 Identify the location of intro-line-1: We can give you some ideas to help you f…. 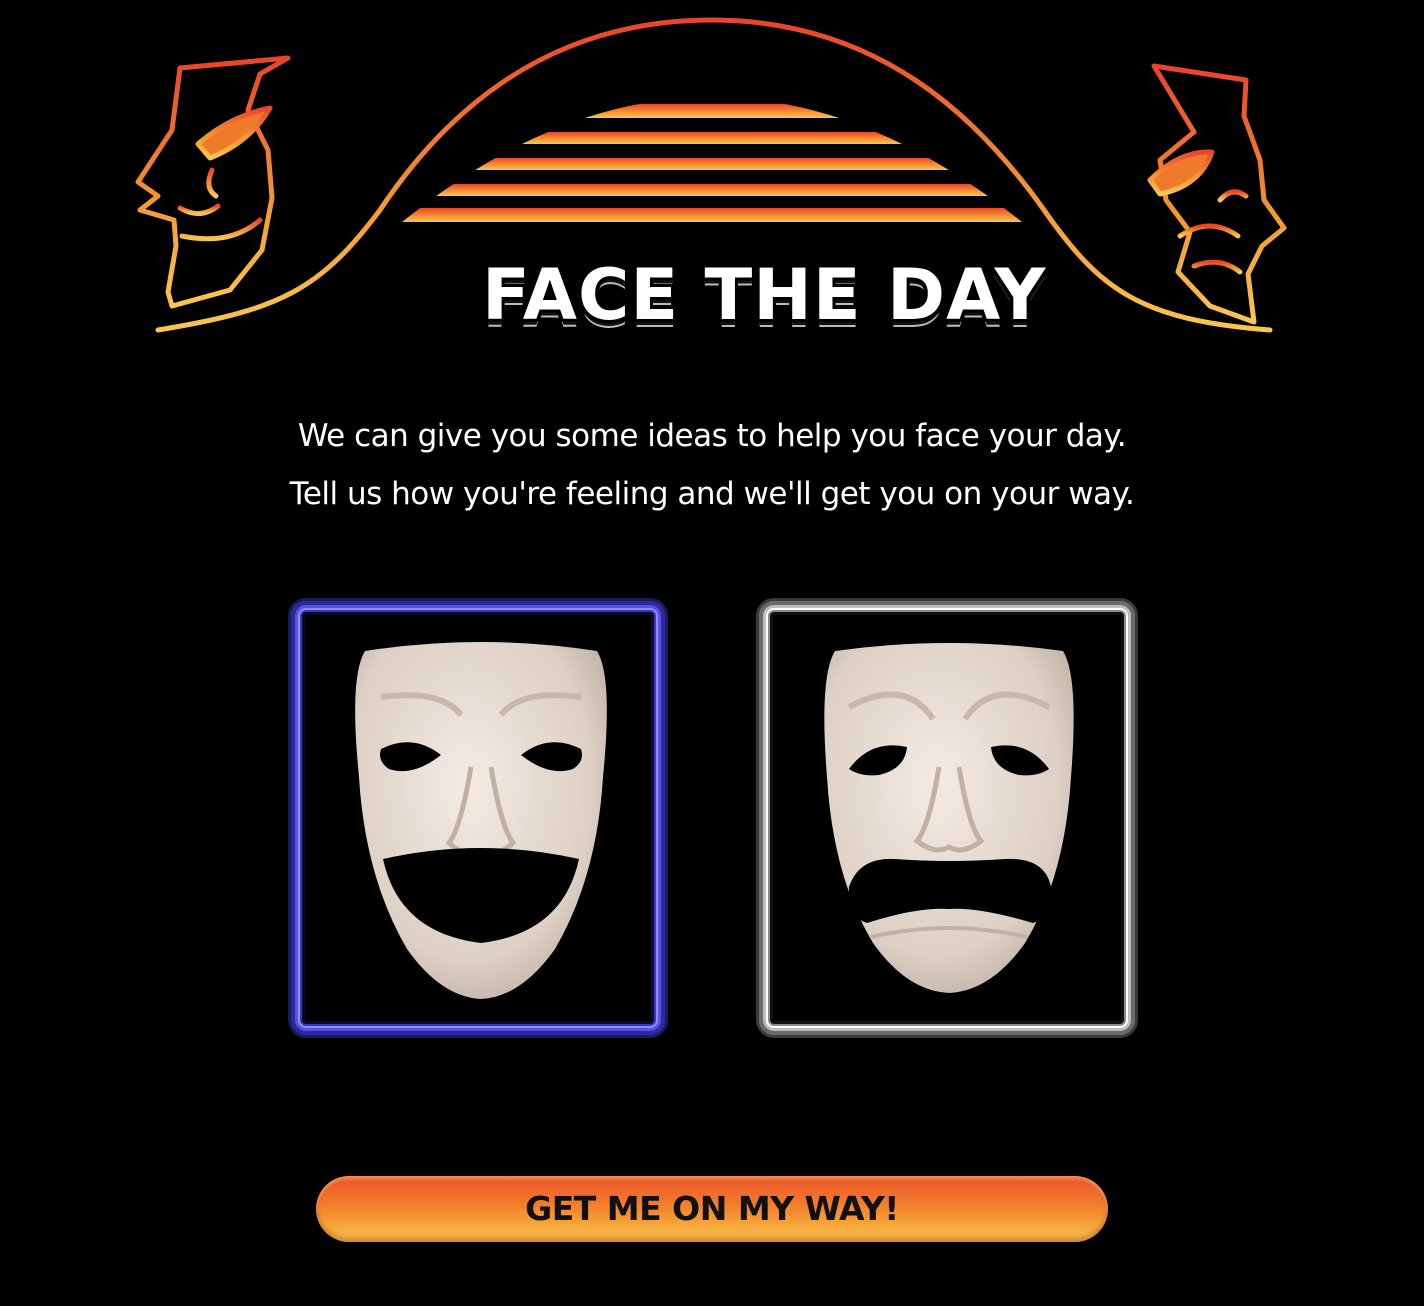
(712, 436).